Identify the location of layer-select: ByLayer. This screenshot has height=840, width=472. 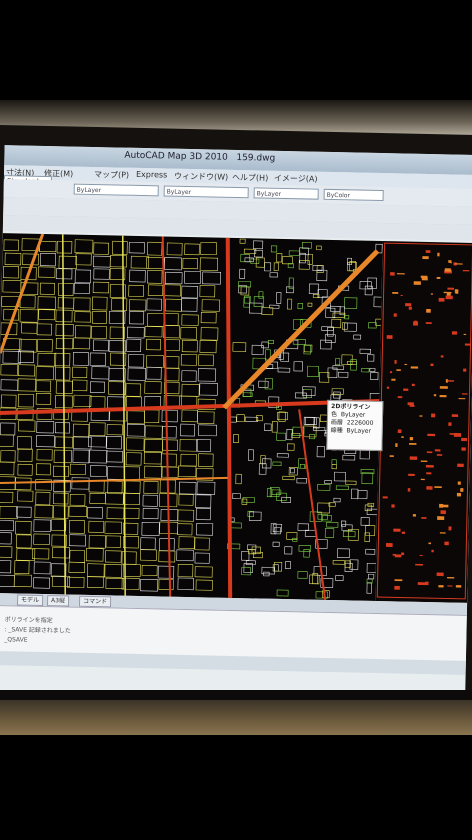
(116, 190).